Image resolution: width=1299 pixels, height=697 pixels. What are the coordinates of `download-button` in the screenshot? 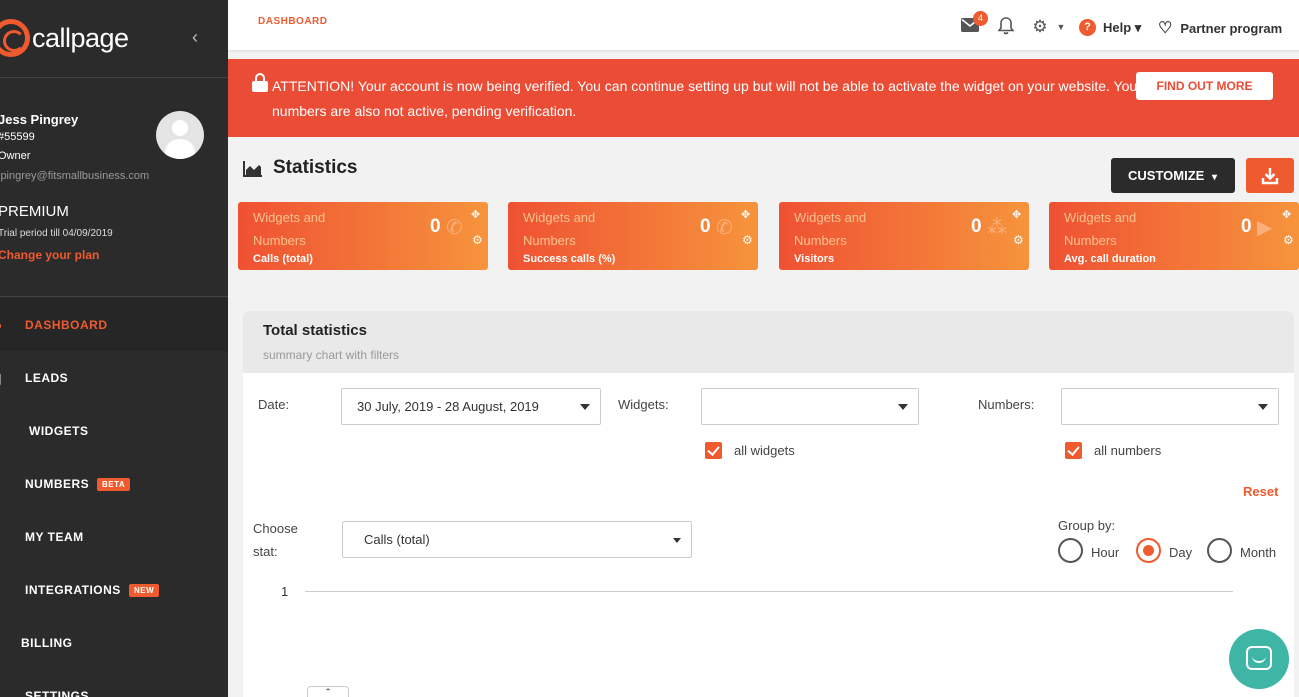 It's located at (1270, 175).